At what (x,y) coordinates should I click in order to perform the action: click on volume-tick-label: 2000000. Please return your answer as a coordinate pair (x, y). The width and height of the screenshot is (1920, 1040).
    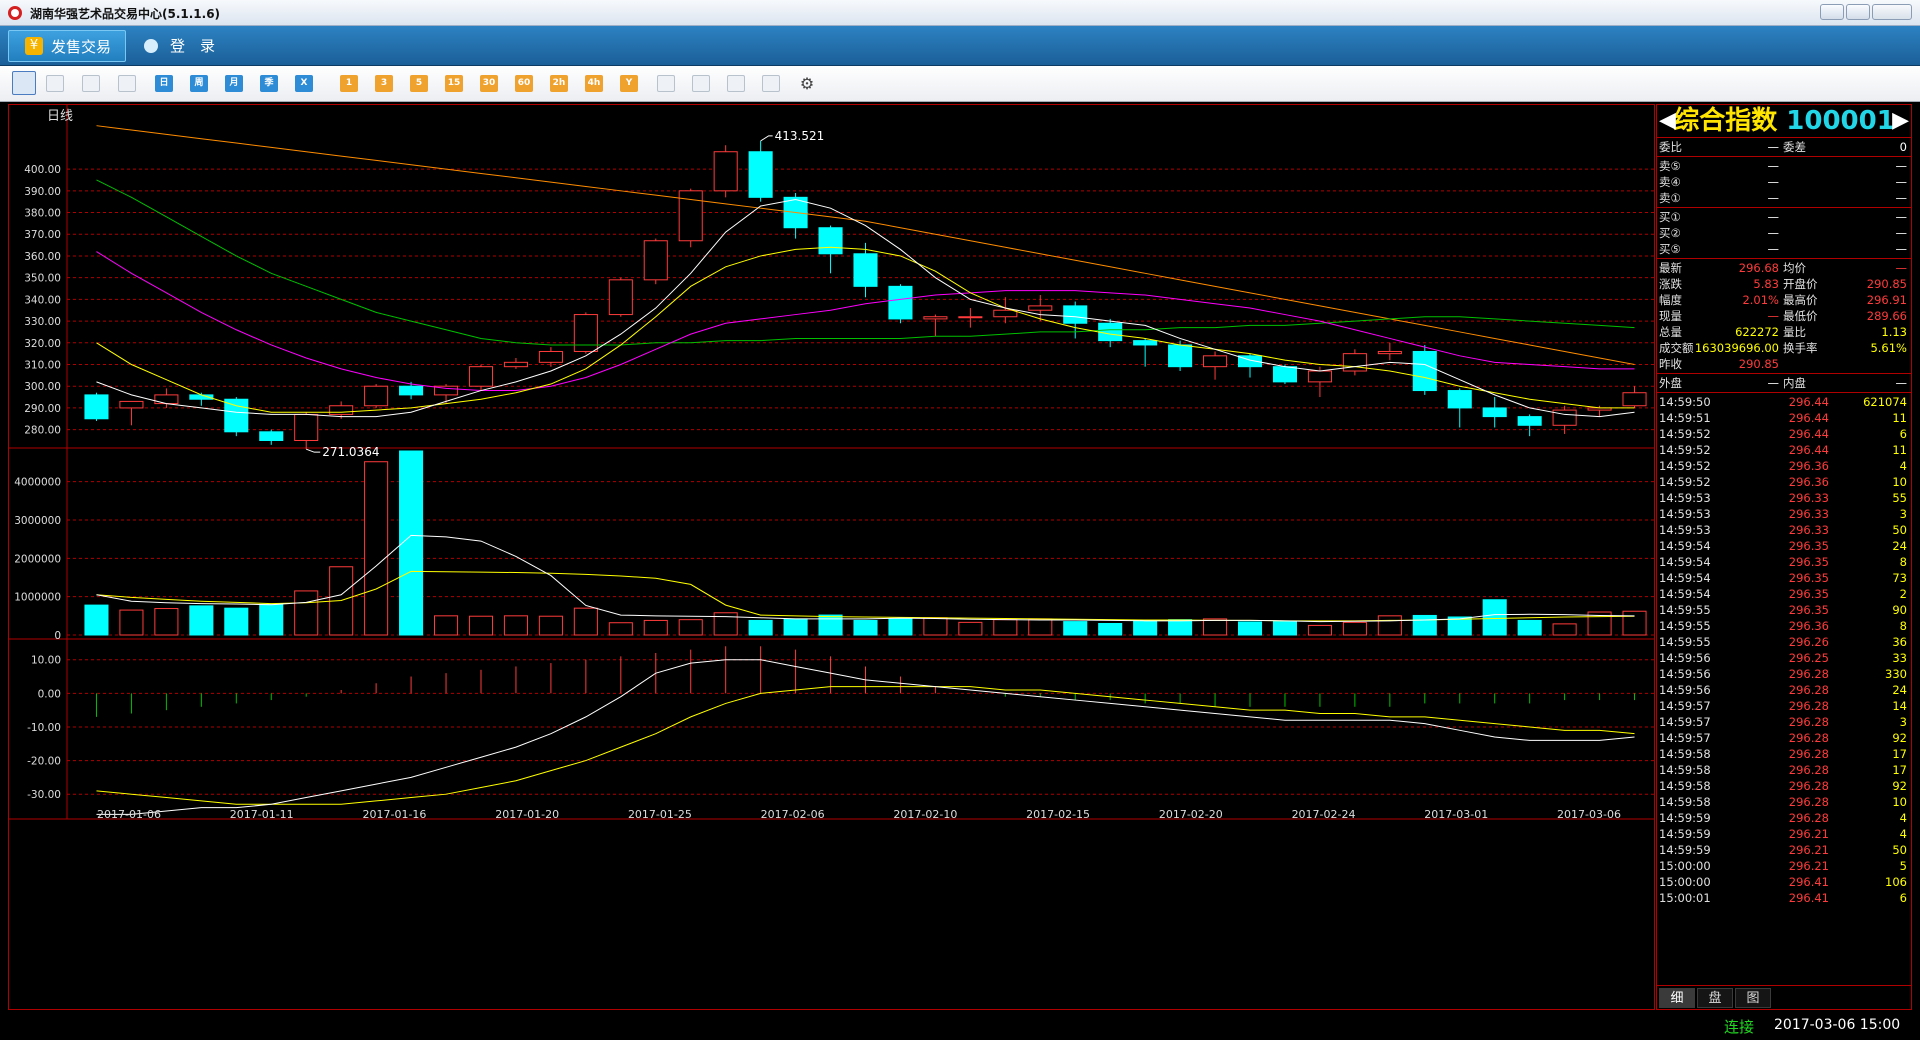
    Looking at the image, I should click on (37, 559).